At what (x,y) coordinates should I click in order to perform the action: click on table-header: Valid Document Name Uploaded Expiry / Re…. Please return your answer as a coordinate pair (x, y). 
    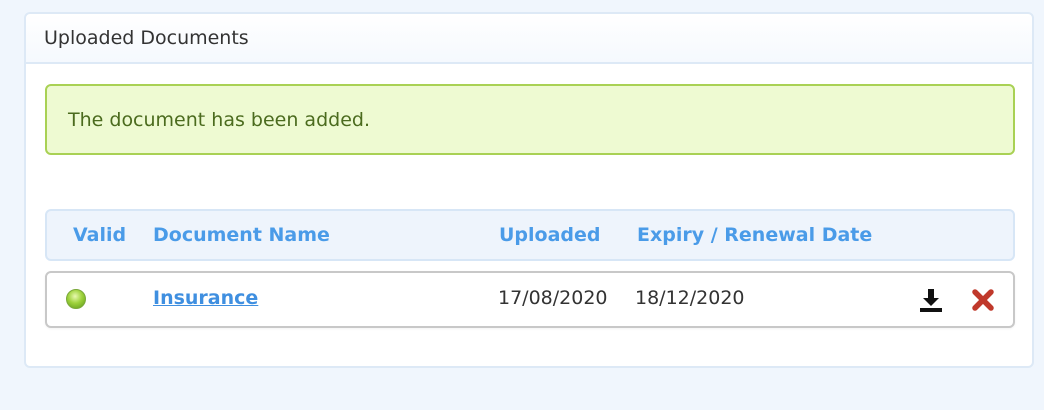
    Looking at the image, I should click on (530, 235).